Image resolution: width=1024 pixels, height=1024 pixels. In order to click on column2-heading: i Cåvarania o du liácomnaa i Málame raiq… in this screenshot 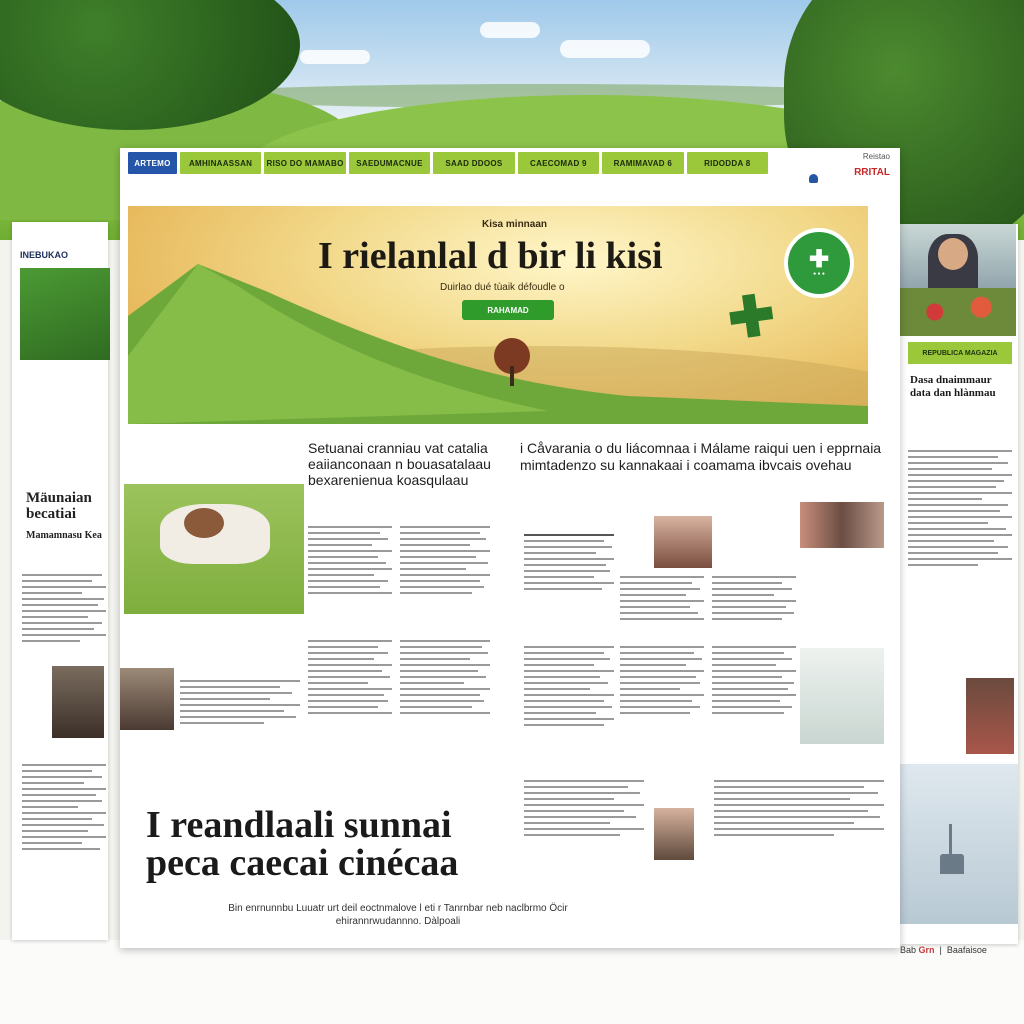, I will do `click(701, 456)`.